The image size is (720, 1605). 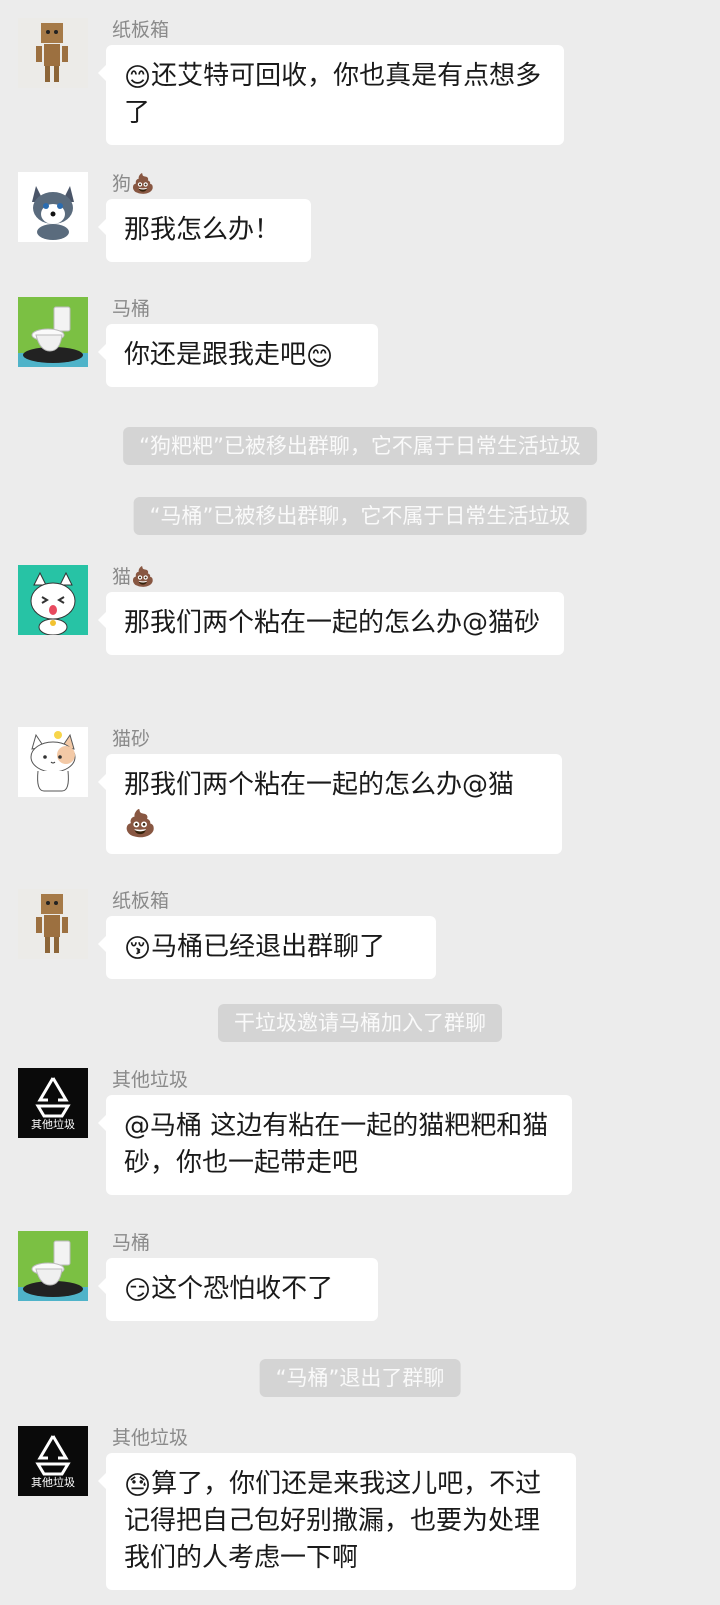 I want to click on smirk-emoji-icon: 😏, so click(x=138, y=1291).